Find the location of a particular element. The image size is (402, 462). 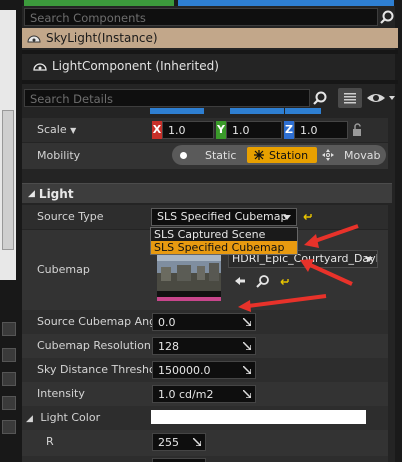

property-input: 128 is located at coordinates (204, 346).